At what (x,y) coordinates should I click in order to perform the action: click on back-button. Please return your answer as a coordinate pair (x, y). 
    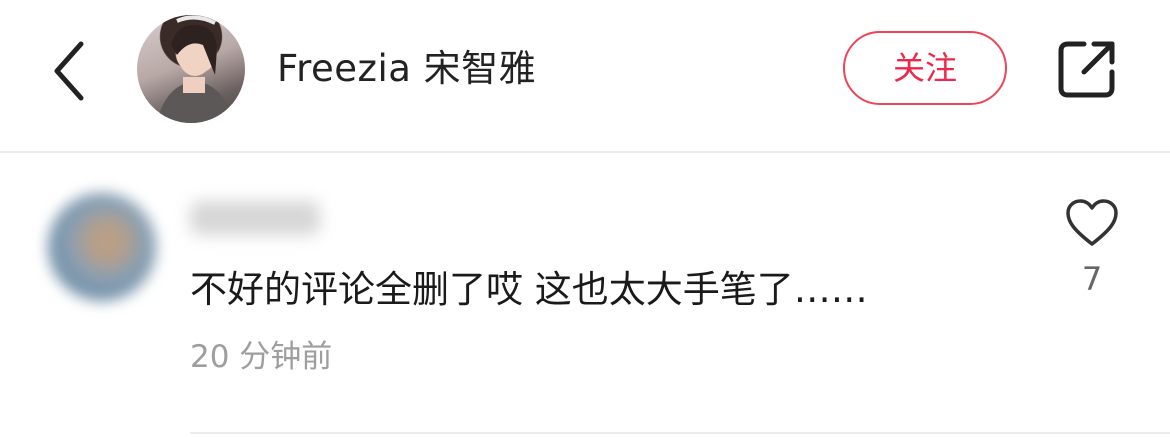
    Looking at the image, I should click on (70, 71).